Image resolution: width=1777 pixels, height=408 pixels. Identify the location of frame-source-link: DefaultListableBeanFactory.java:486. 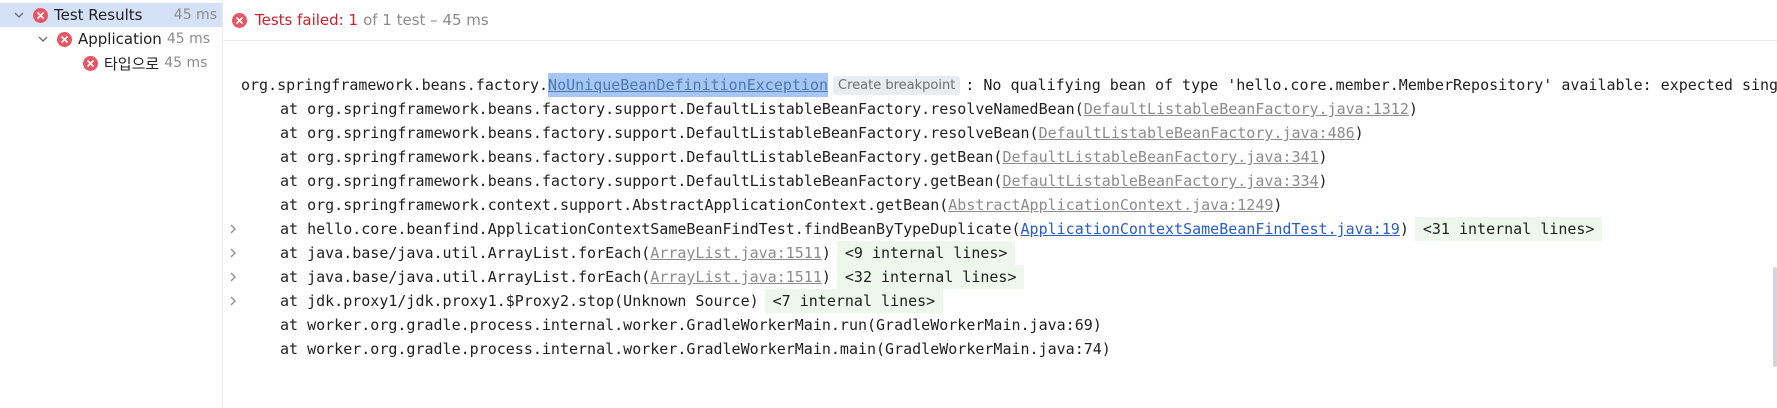
(1197, 133).